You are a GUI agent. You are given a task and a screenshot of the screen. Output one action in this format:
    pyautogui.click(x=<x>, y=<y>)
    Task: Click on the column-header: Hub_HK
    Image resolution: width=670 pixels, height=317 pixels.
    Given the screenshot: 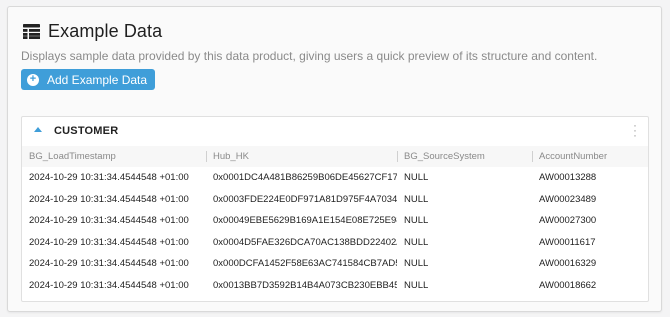 What is the action you would take?
    pyautogui.click(x=301, y=156)
    